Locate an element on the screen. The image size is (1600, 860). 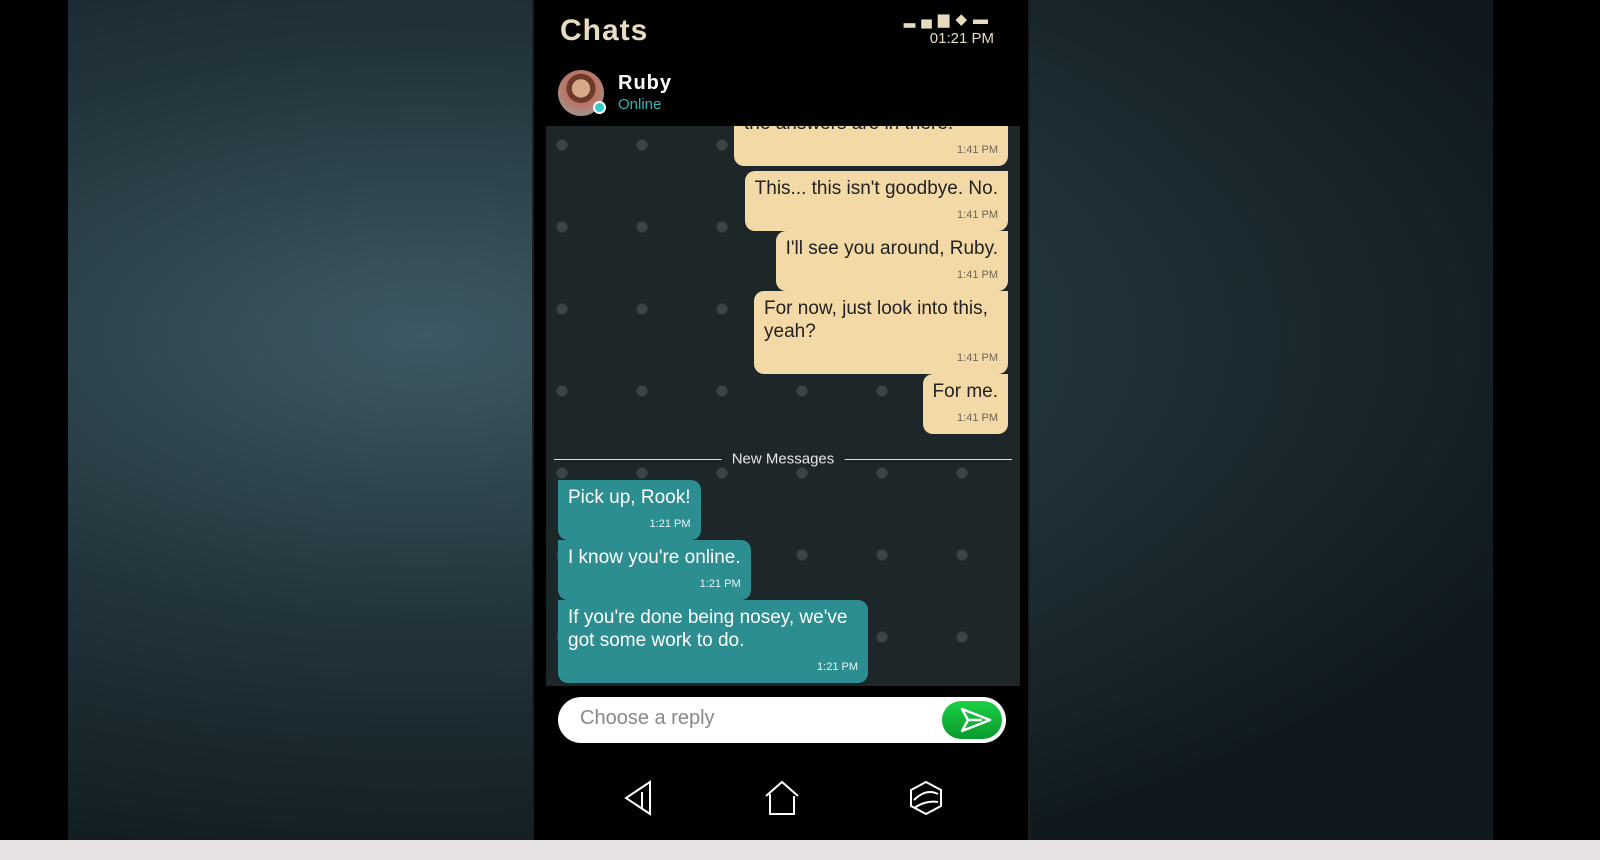
message: Pick up, Rook! 1:21 PM is located at coordinates (629, 510).